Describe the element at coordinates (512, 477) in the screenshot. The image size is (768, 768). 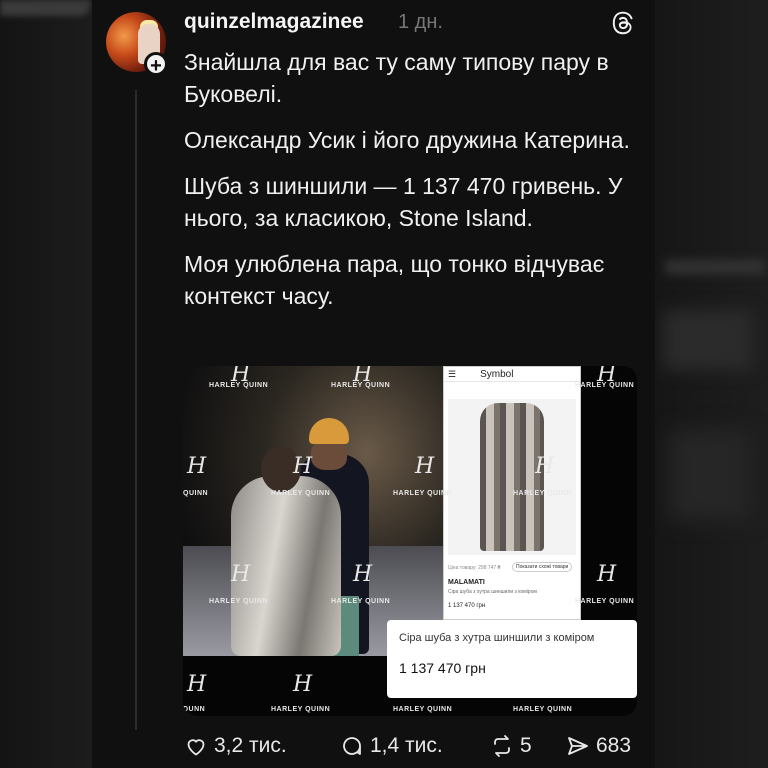
I see `coat-image` at that location.